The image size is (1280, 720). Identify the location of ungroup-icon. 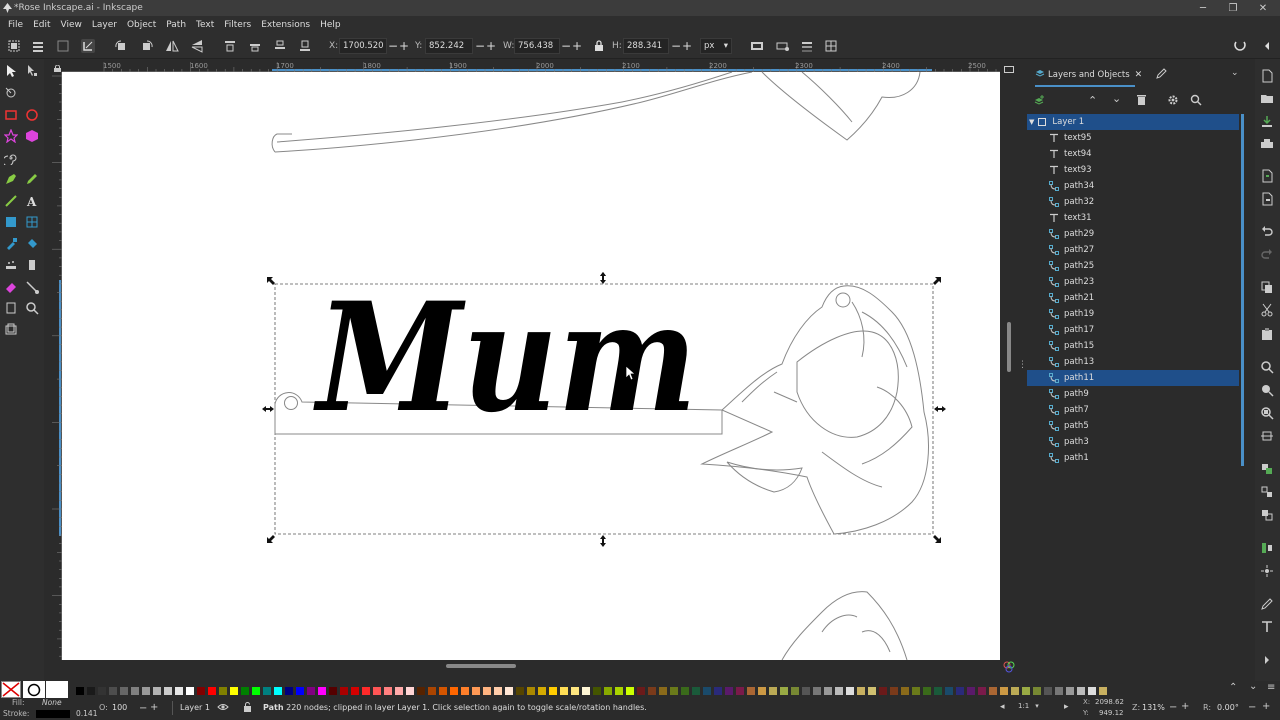
(1267, 492).